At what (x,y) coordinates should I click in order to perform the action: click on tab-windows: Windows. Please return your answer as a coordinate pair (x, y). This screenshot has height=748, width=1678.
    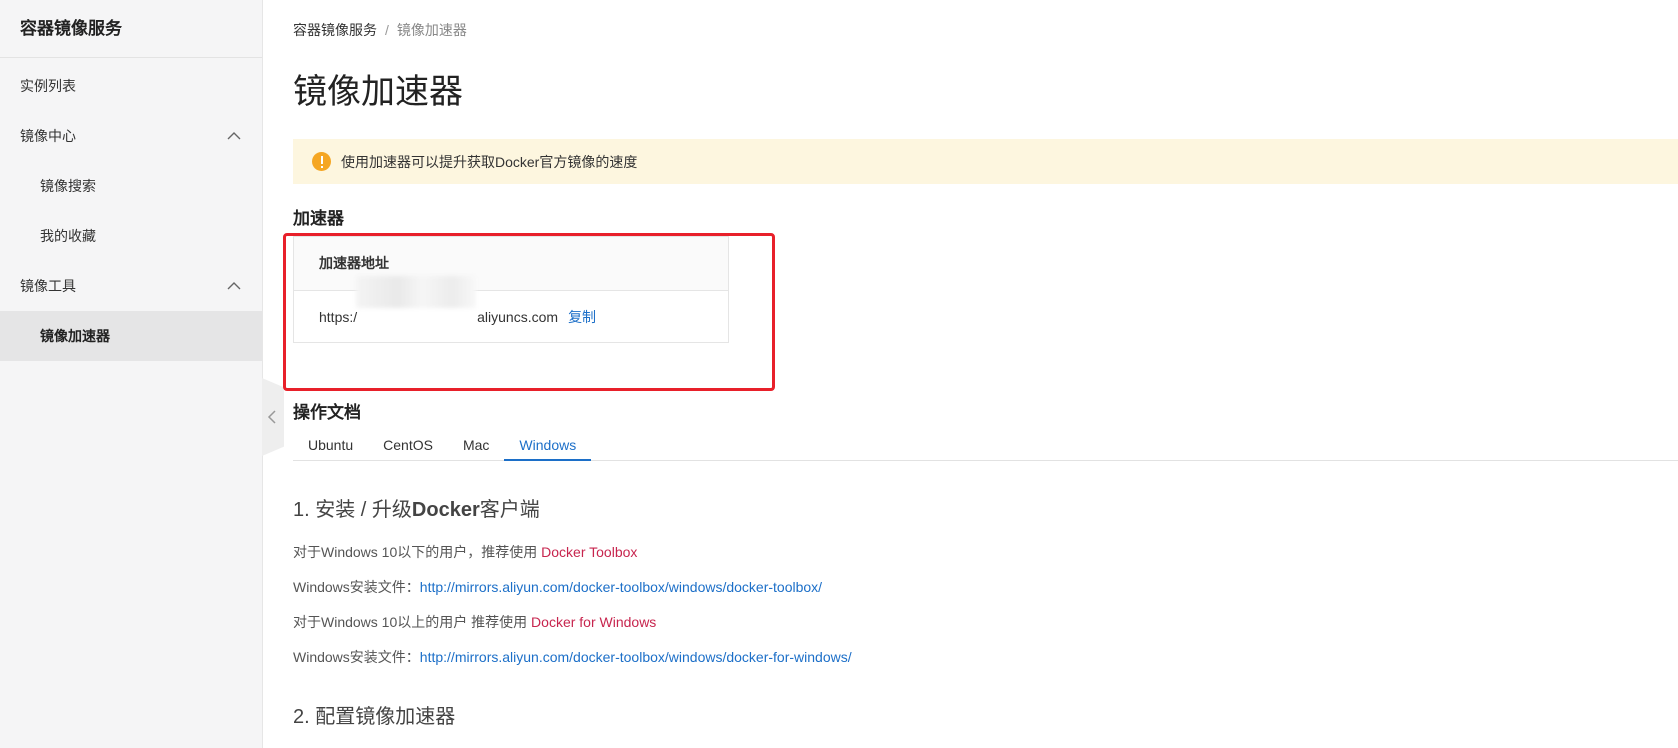
    Looking at the image, I should click on (548, 445).